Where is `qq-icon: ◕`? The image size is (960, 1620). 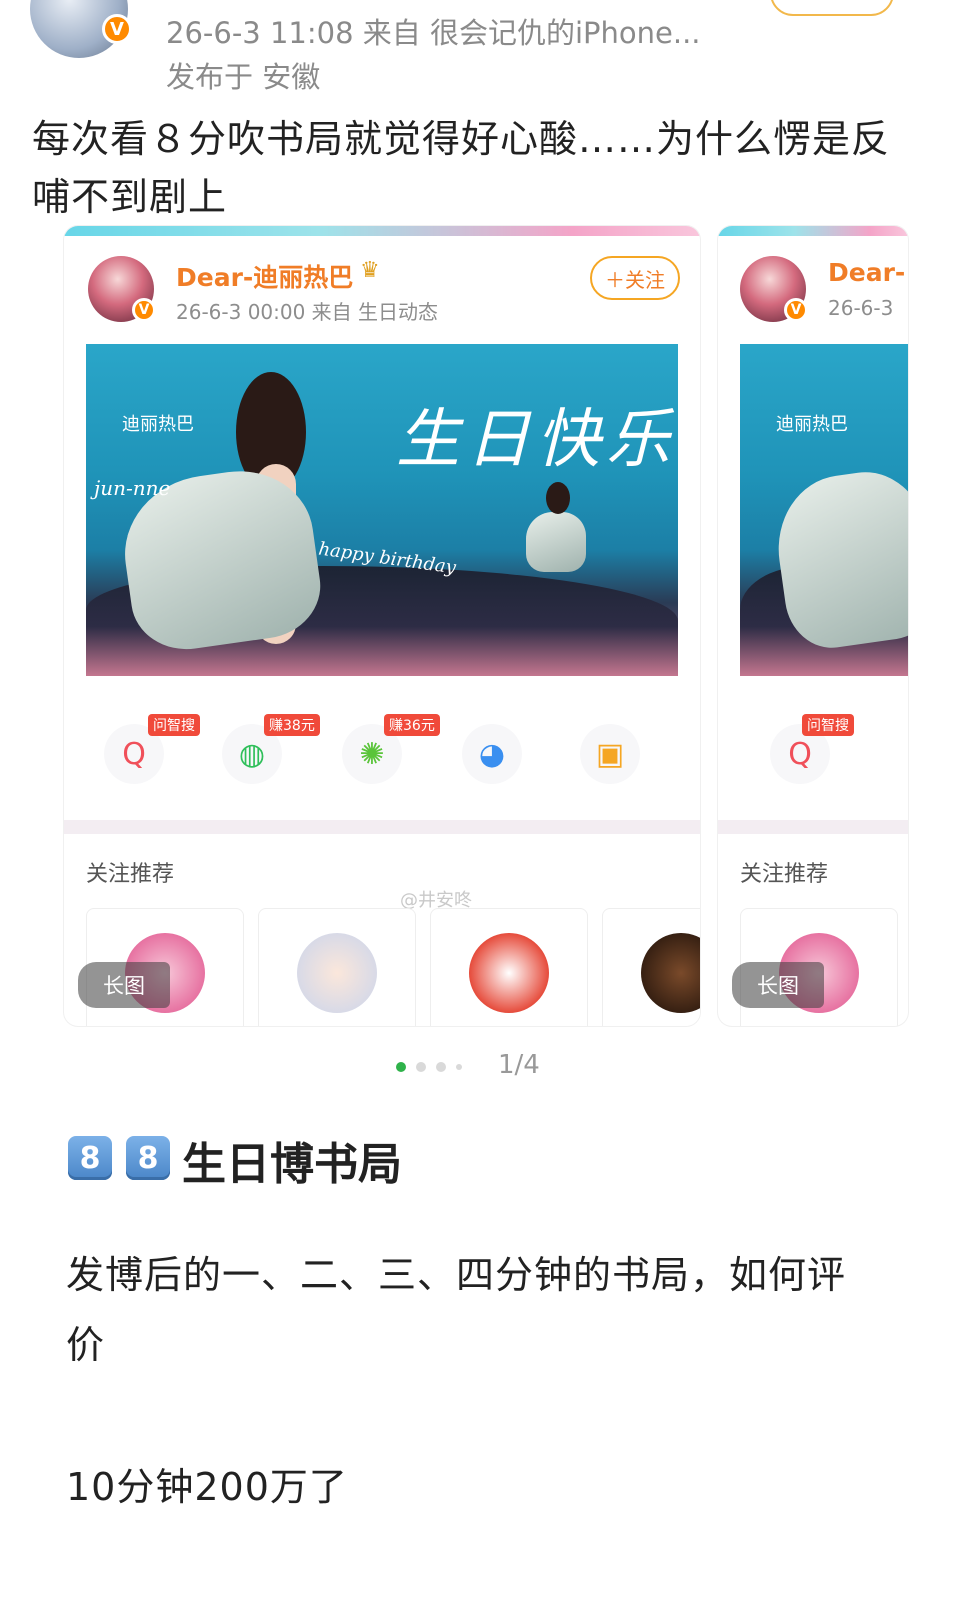 qq-icon: ◕ is located at coordinates (492, 754).